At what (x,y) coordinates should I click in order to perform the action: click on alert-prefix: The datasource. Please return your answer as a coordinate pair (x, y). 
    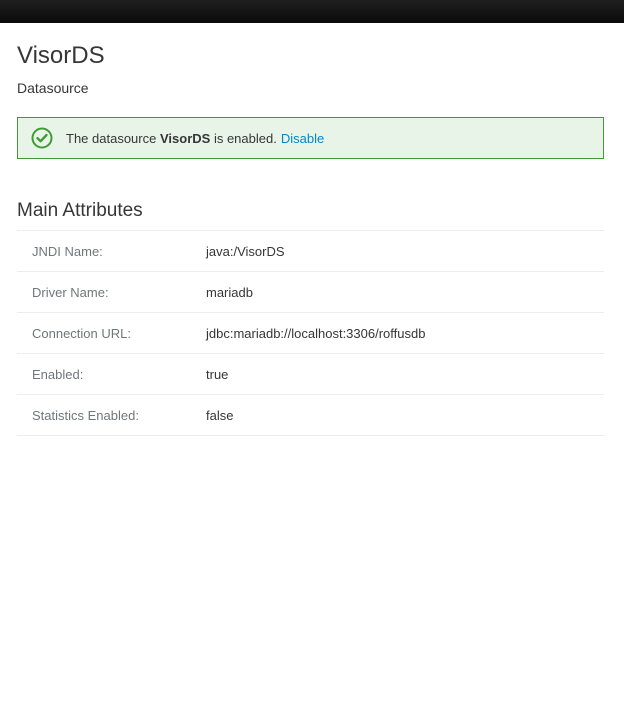
    Looking at the image, I should click on (111, 138).